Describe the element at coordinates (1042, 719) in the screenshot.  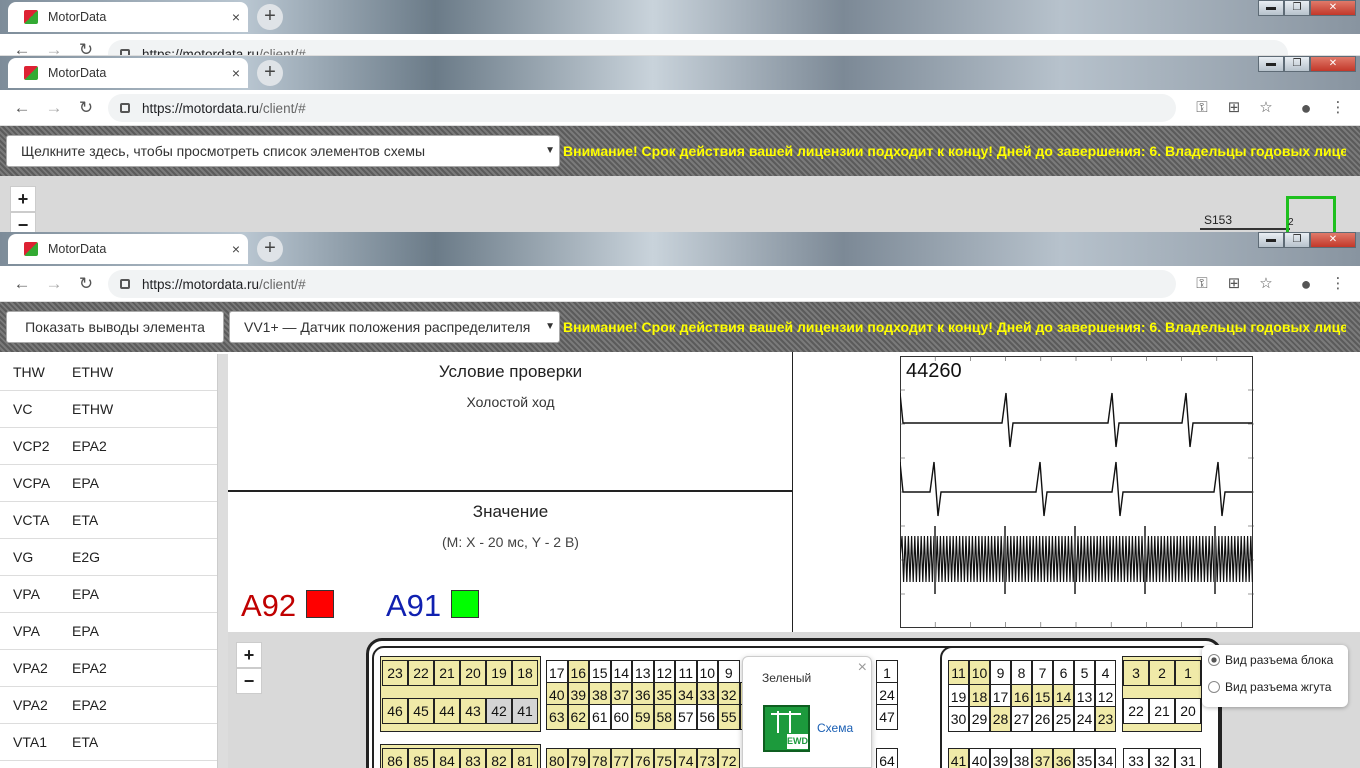
I see `connector-pin: 26` at that location.